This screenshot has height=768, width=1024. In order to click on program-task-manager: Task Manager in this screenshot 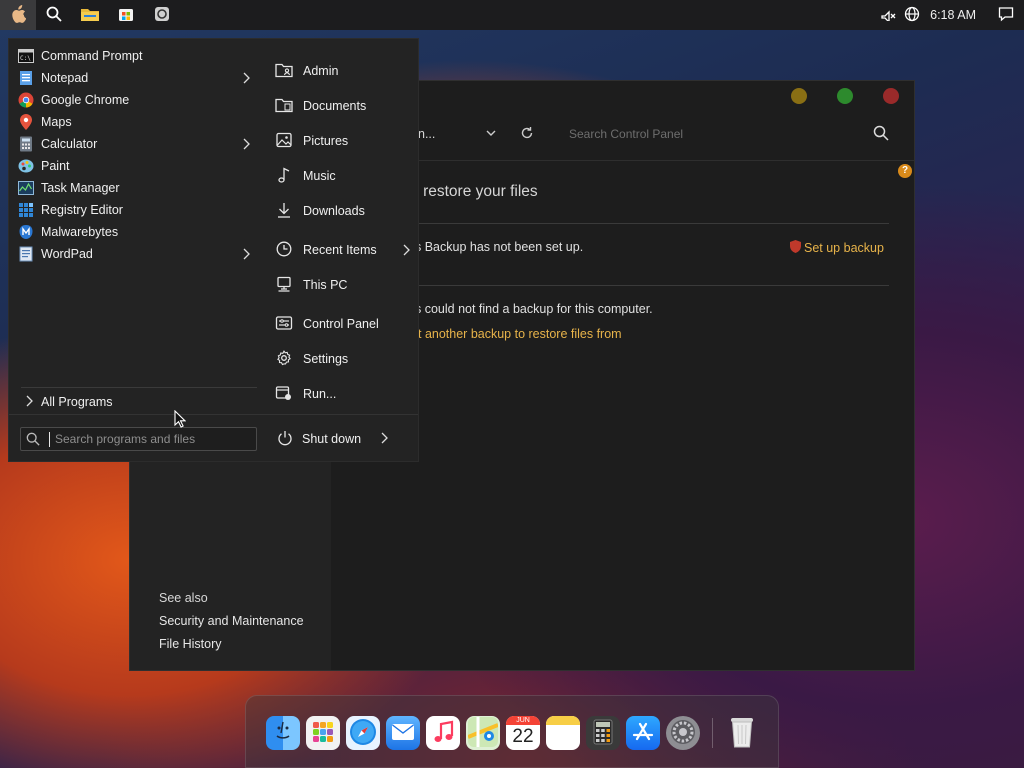, I will do `click(137, 188)`.